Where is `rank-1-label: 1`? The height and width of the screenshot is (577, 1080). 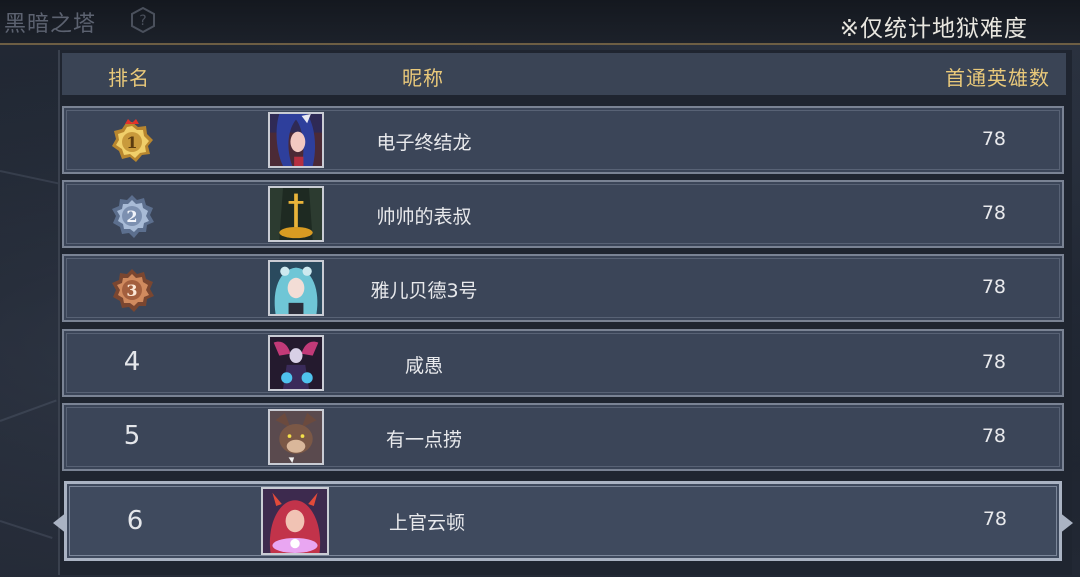 rank-1-label: 1 is located at coordinates (131, 142).